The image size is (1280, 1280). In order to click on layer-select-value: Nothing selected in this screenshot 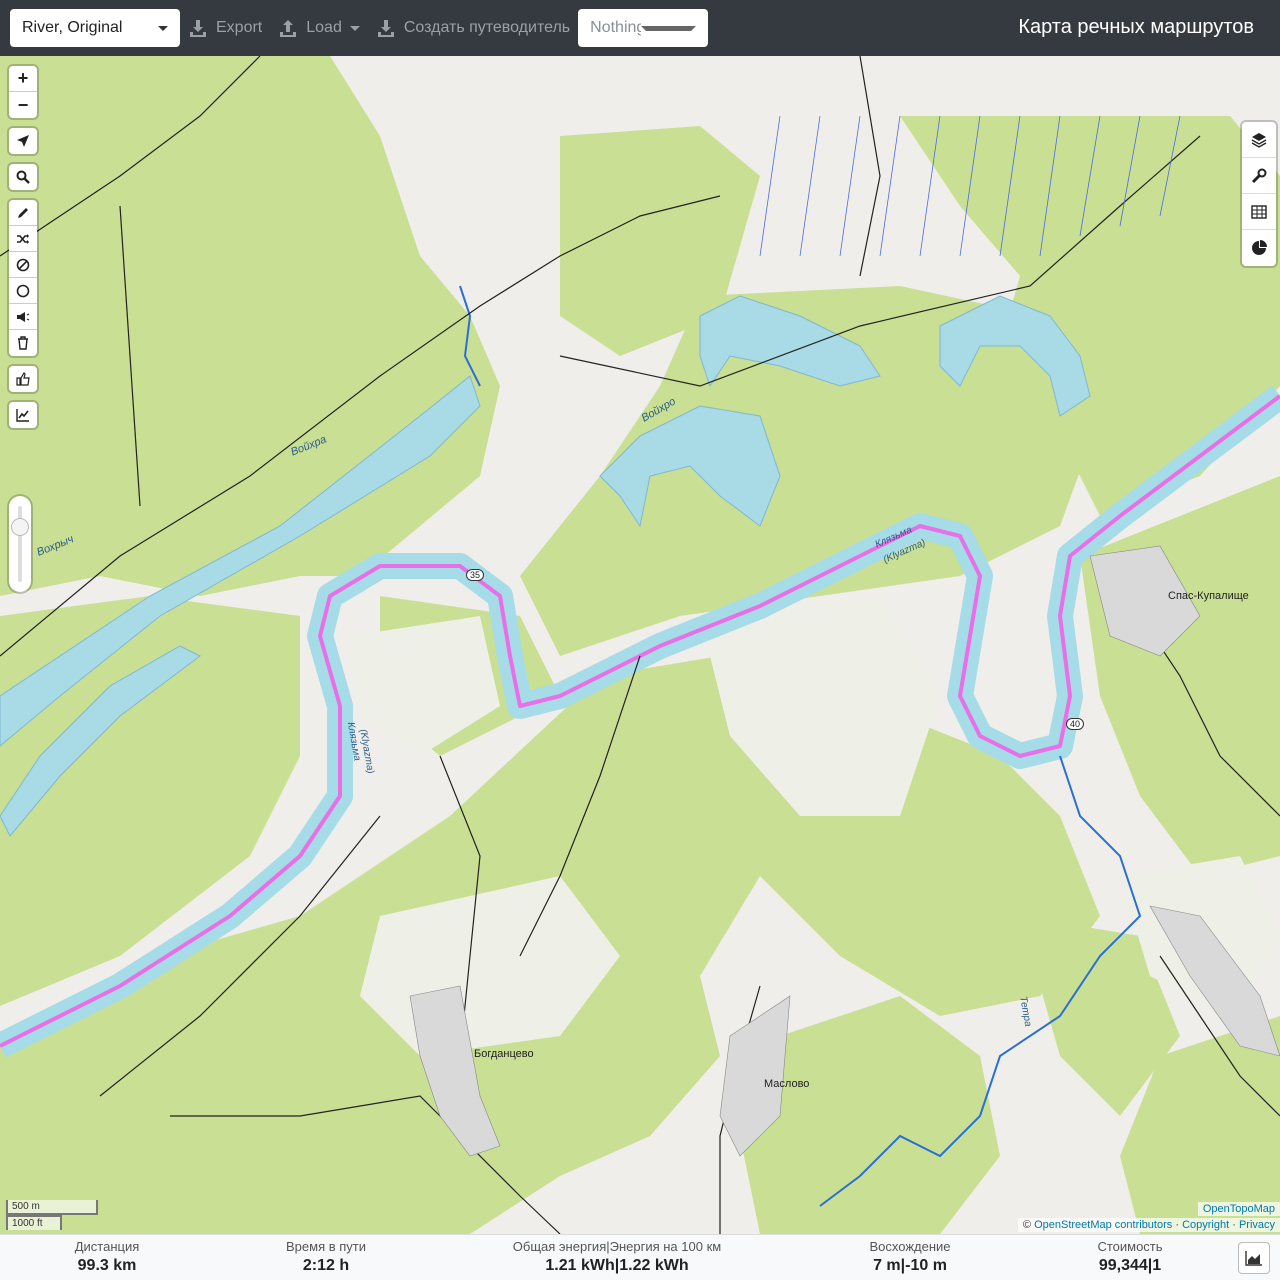, I will do `click(615, 27)`.